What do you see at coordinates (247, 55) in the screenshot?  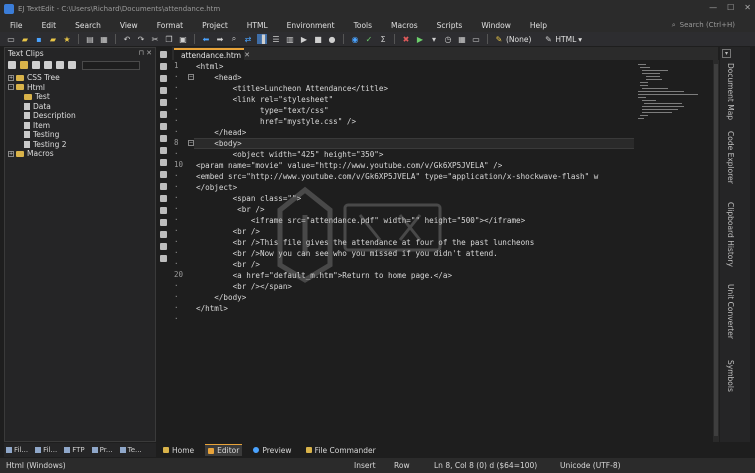 I see `close-tab-icon: ✕` at bounding box center [247, 55].